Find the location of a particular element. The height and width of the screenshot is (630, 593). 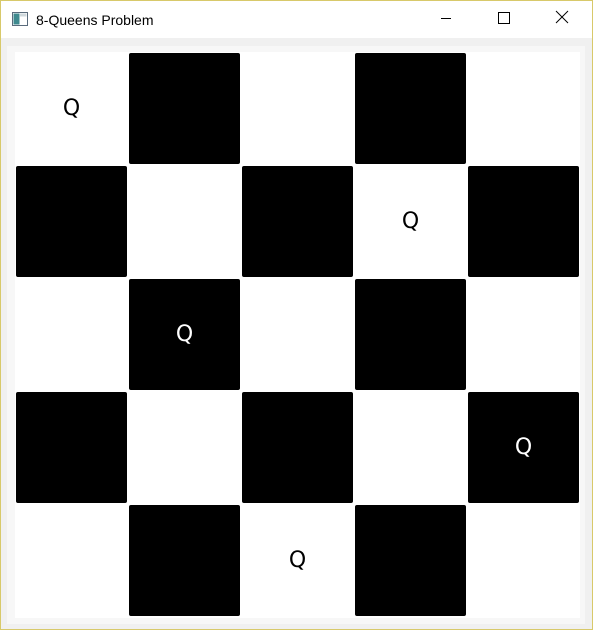

board-cell-r3-c2: Q is located at coordinates (184, 334).